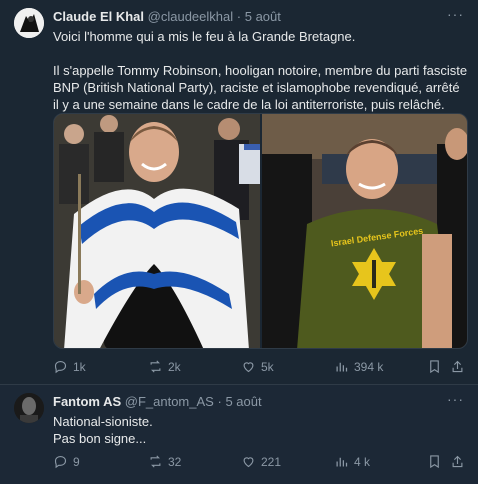  What do you see at coordinates (98, 16) in the screenshot?
I see `author-name: Claude El Khal` at bounding box center [98, 16].